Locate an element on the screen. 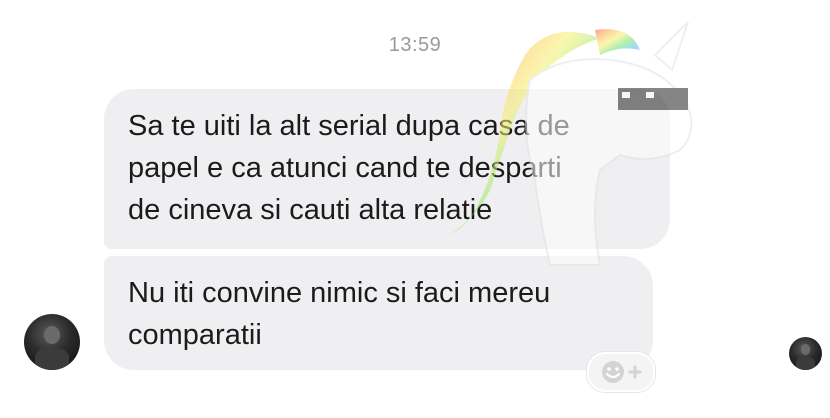 The image size is (830, 418). message-text-line: comparatii is located at coordinates (195, 335).